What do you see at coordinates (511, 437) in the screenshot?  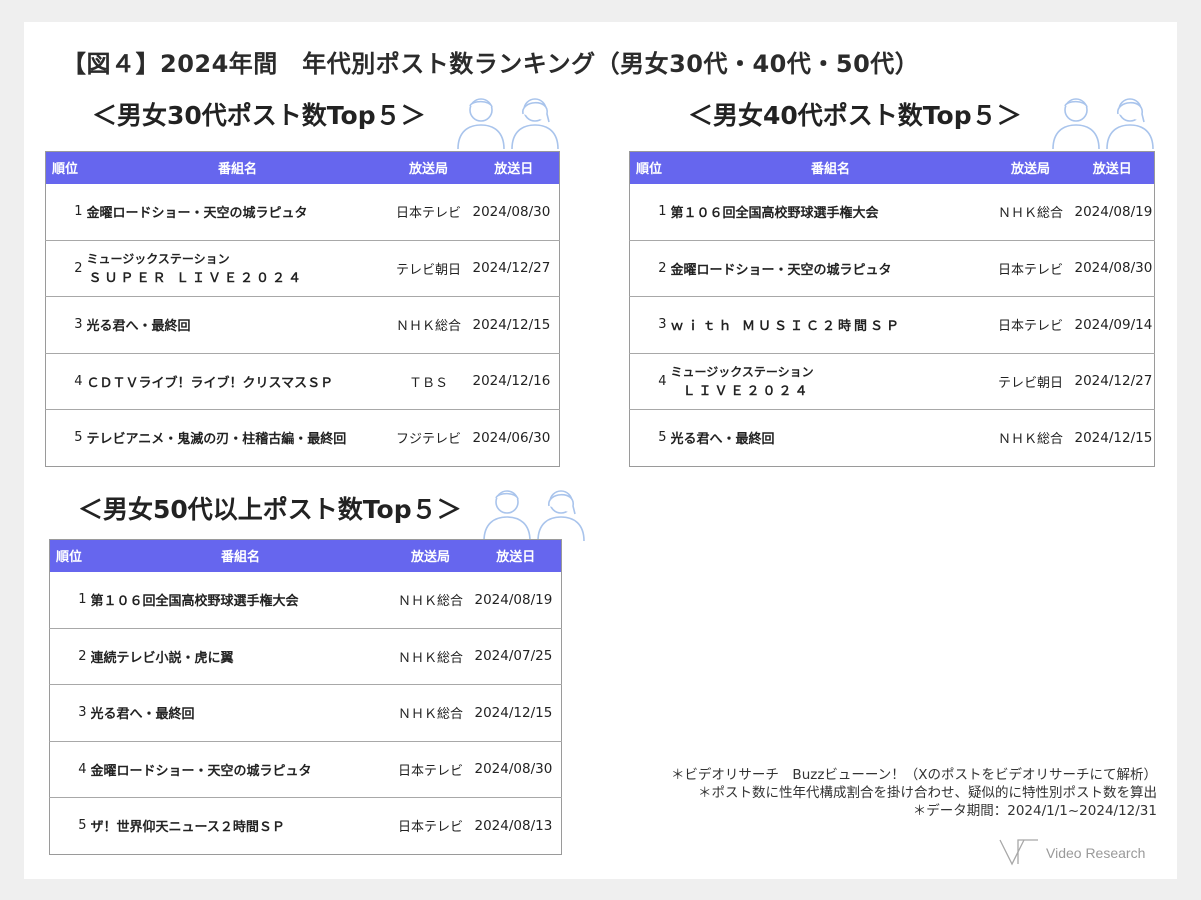 I see `date-cell: 2024/06/30` at bounding box center [511, 437].